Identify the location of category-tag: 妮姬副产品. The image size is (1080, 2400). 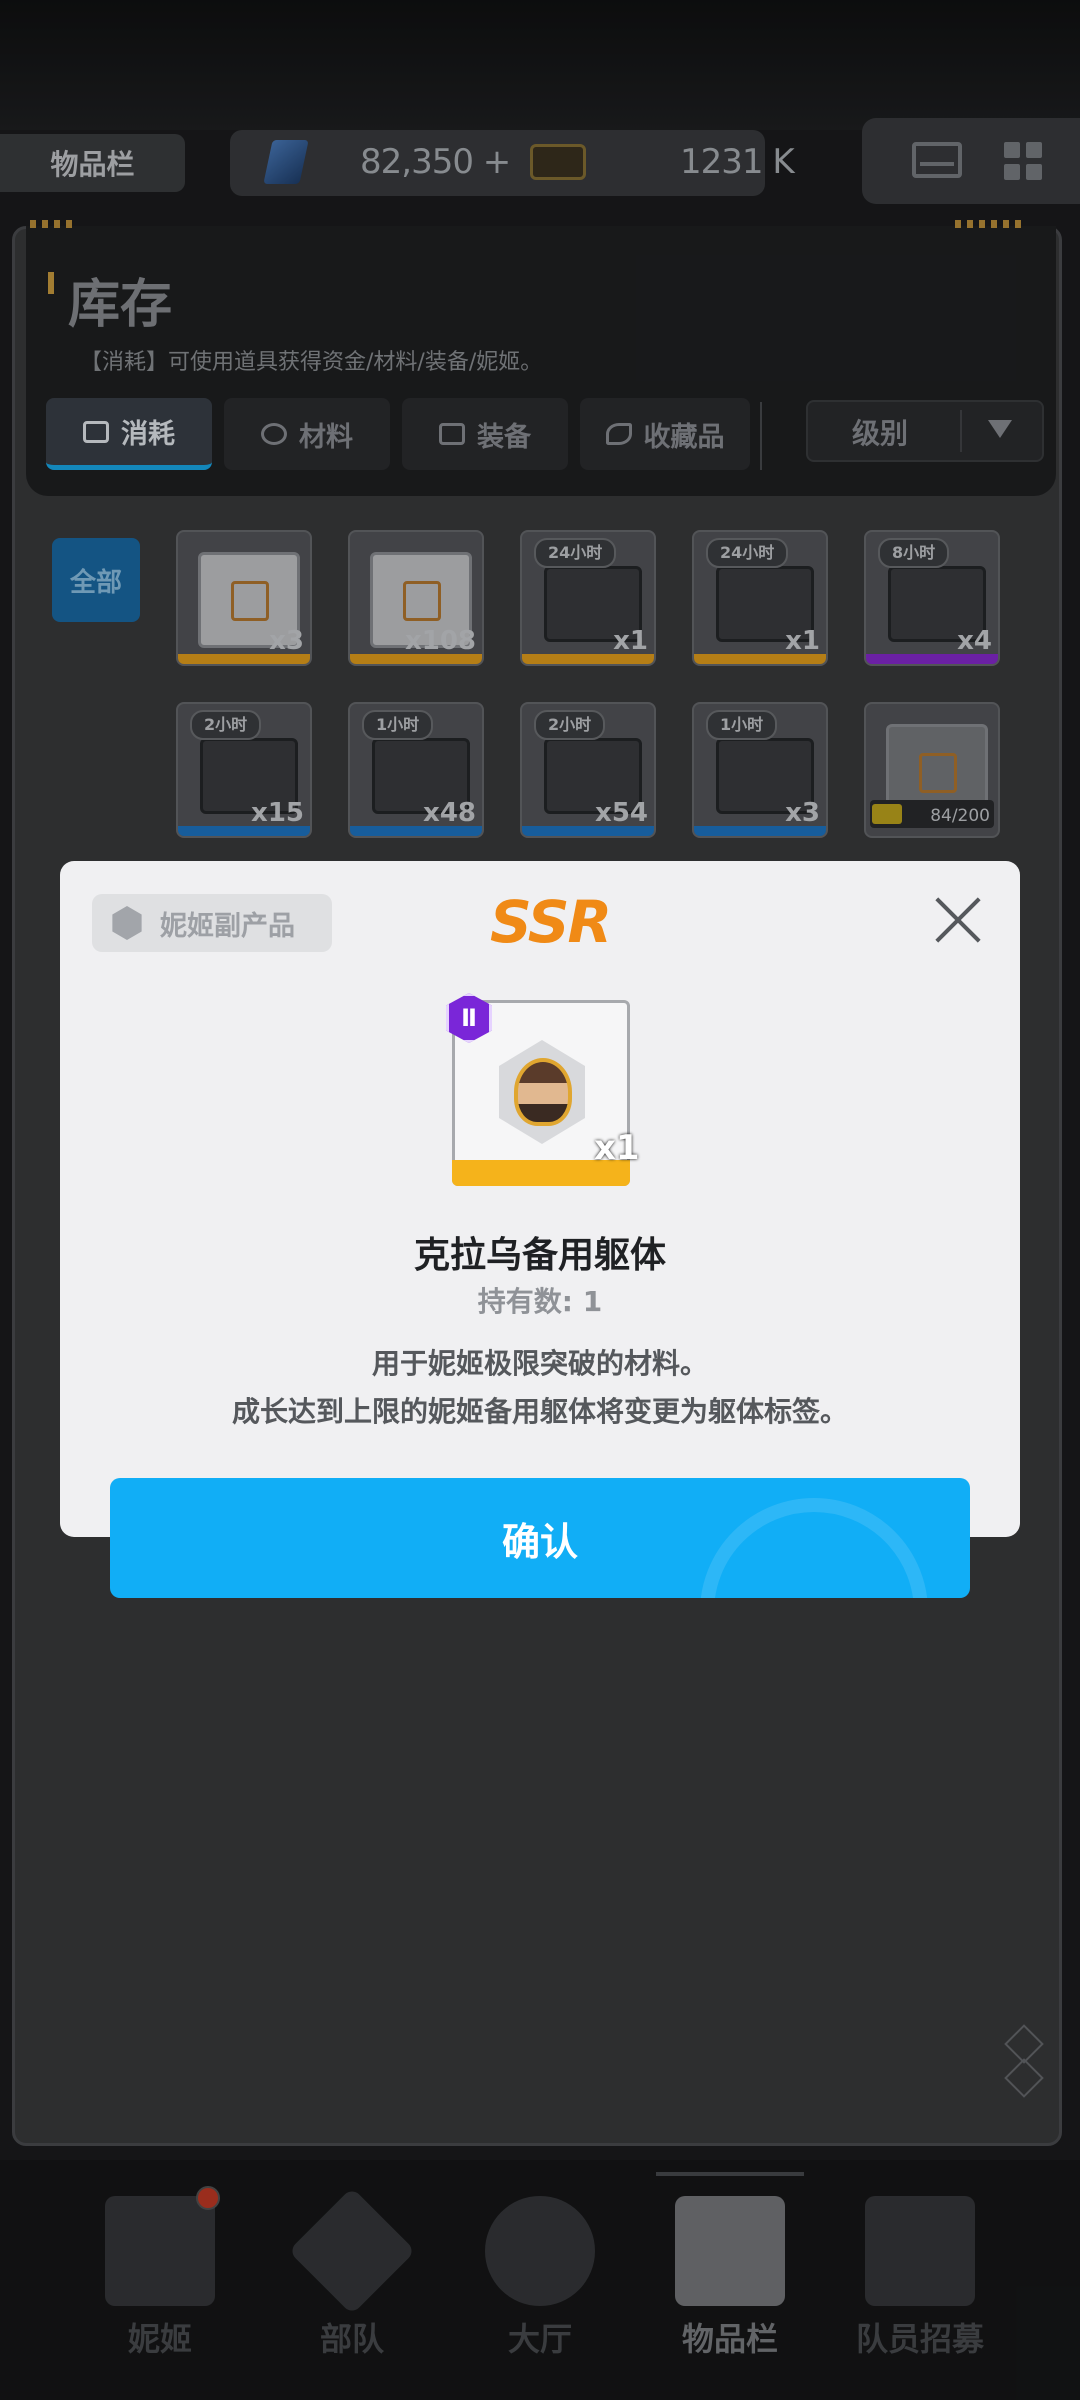
(212, 923).